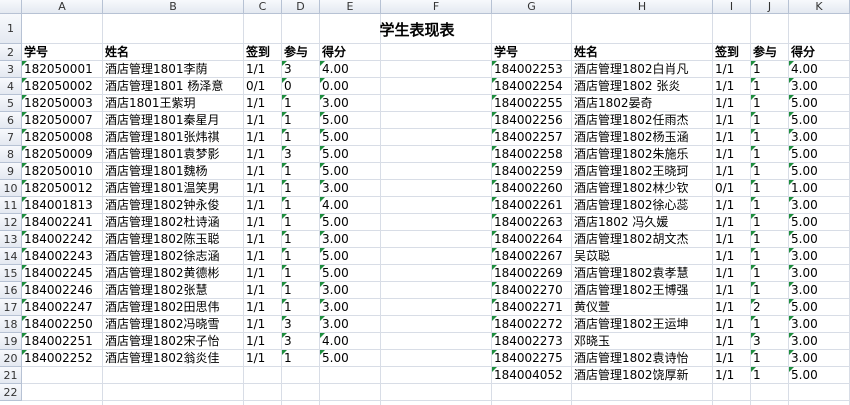 This screenshot has width=850, height=405. Describe the element at coordinates (819, 222) in the screenshot. I see `right-cell-score: 5.00` at that location.